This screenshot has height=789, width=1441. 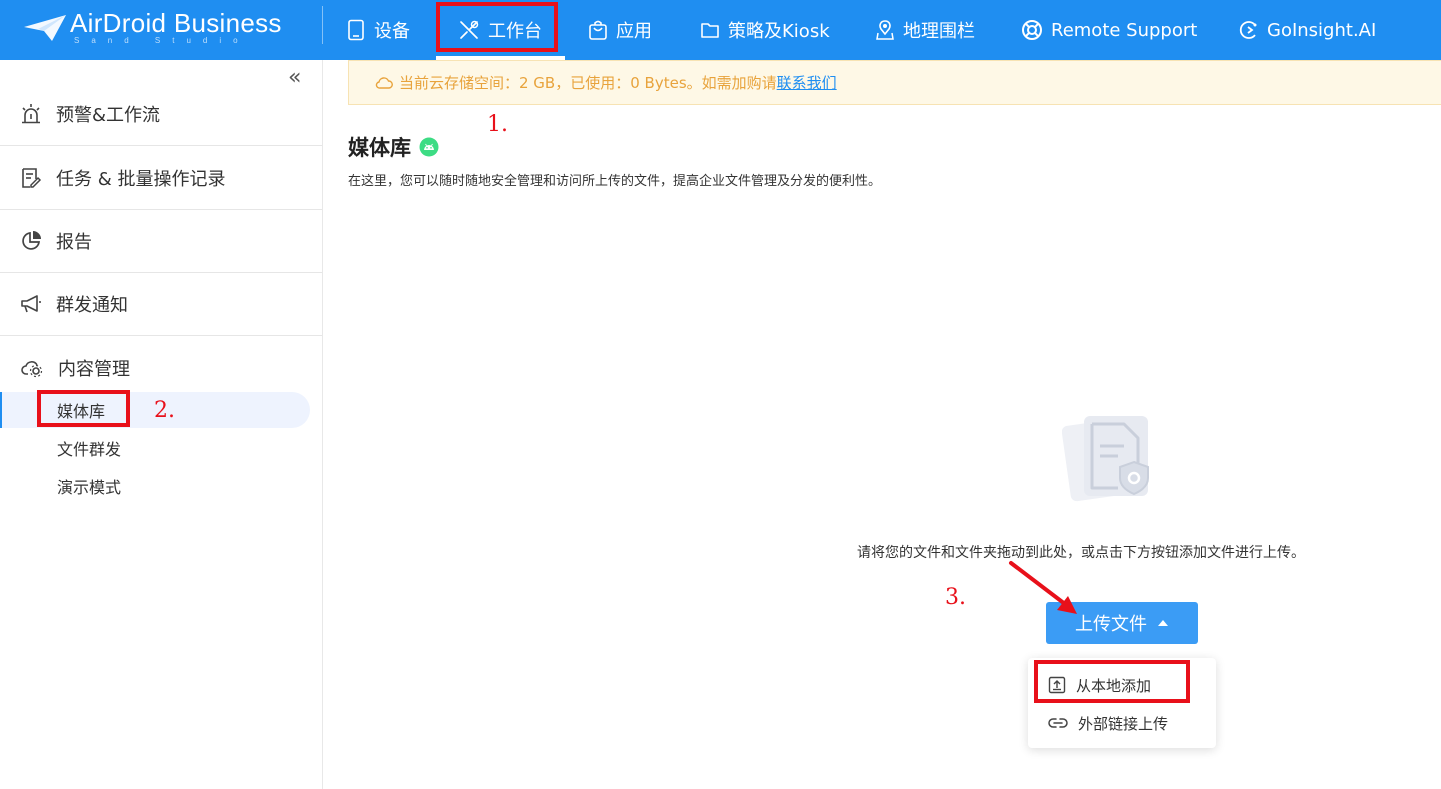 I want to click on goinsight-icon, so click(x=1248, y=30).